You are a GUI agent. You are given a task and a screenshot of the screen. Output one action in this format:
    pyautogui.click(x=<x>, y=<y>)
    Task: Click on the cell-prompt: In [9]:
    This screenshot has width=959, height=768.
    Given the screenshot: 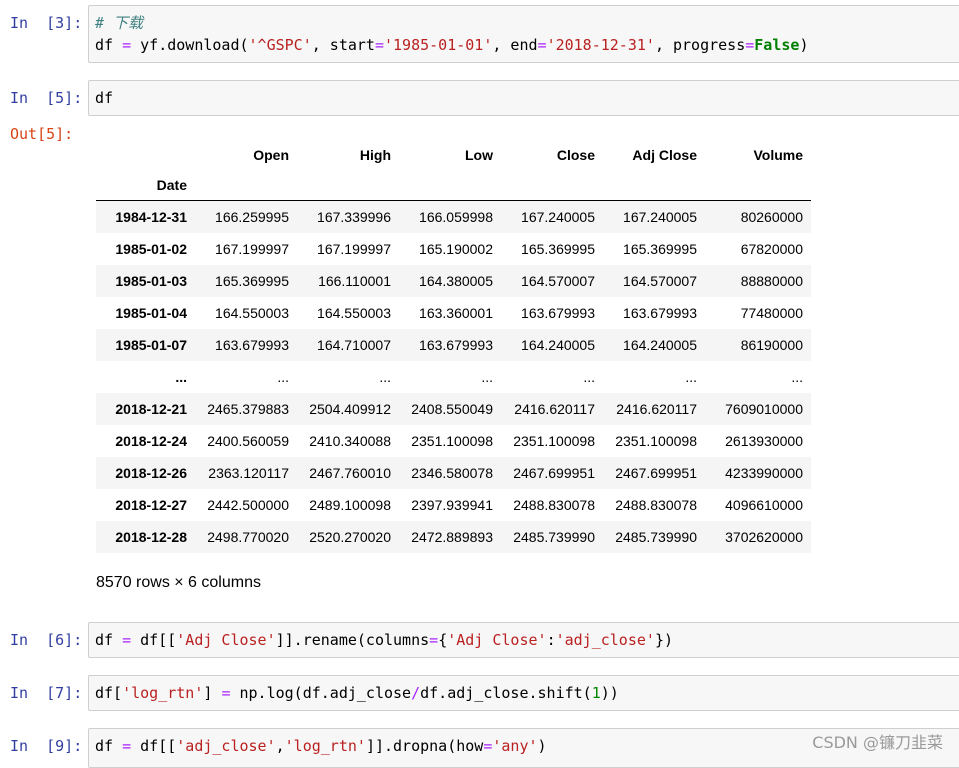 What is the action you would take?
    pyautogui.click(x=46, y=746)
    